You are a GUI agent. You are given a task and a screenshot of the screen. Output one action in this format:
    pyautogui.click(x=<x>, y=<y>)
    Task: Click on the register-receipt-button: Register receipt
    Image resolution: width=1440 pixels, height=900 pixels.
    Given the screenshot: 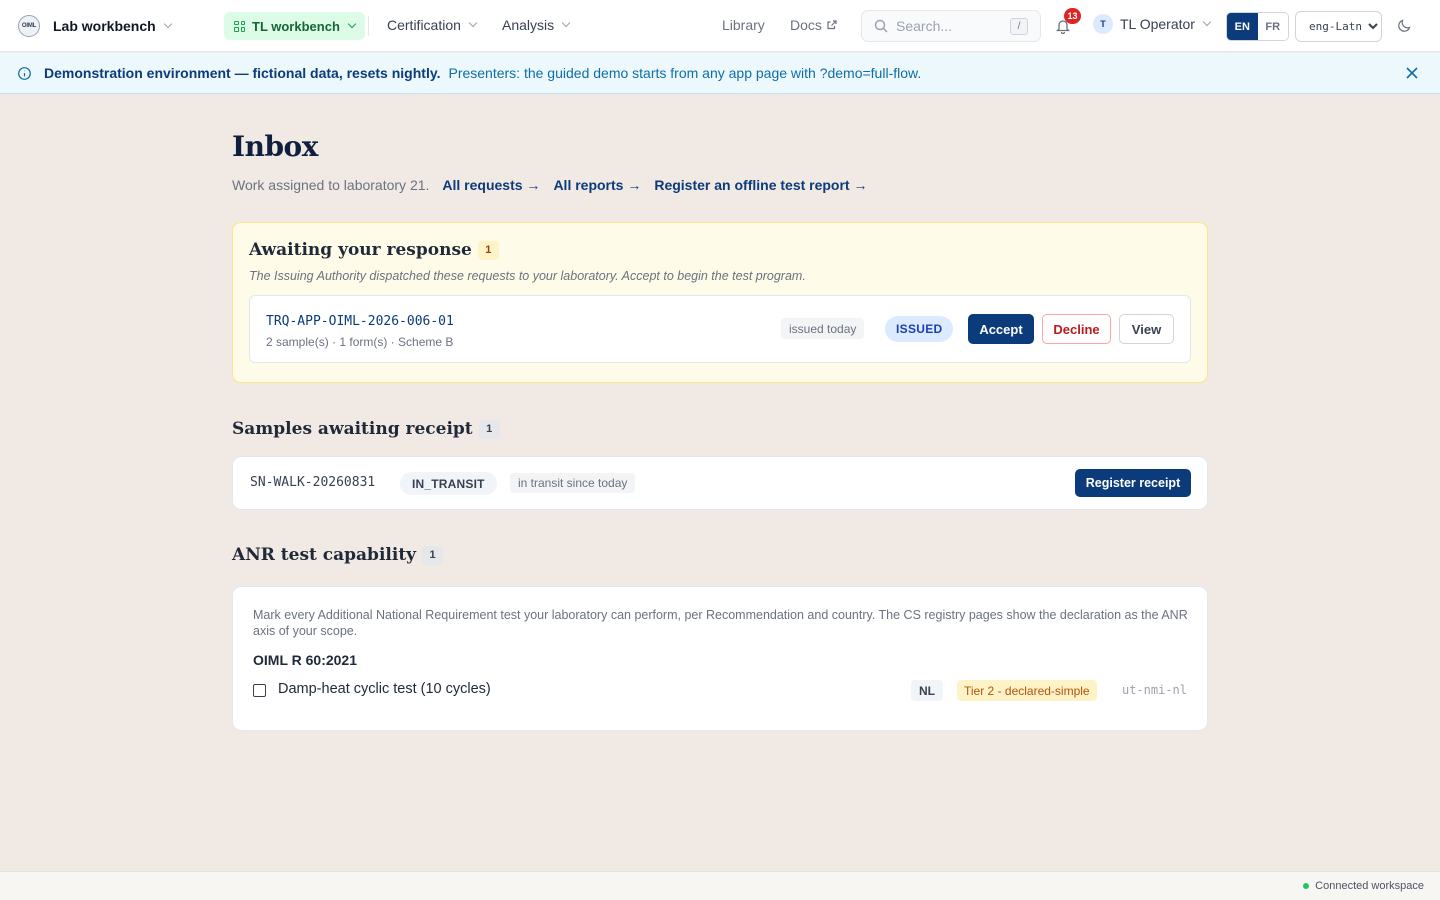 What is the action you would take?
    pyautogui.click(x=1133, y=483)
    